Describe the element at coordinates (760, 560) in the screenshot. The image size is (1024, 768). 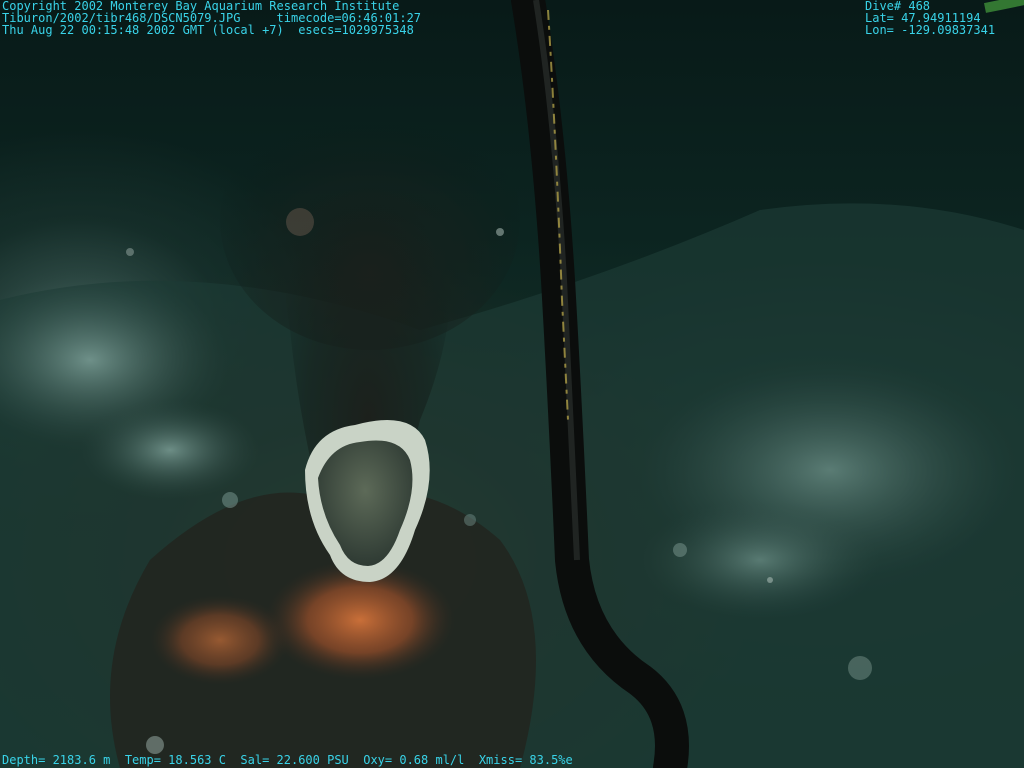
I see `gravel-patch-right-lower` at that location.